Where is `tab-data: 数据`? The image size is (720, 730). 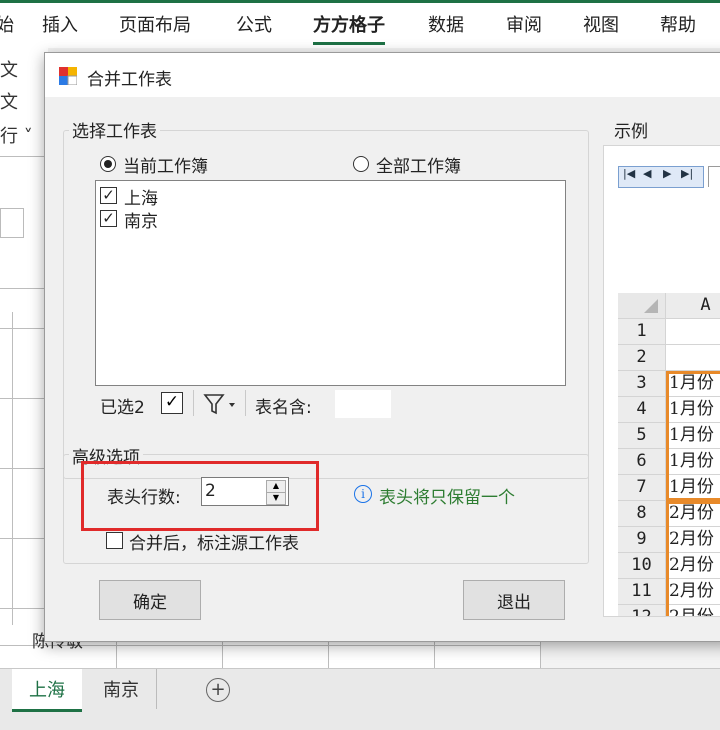
tab-data: 数据 is located at coordinates (446, 24).